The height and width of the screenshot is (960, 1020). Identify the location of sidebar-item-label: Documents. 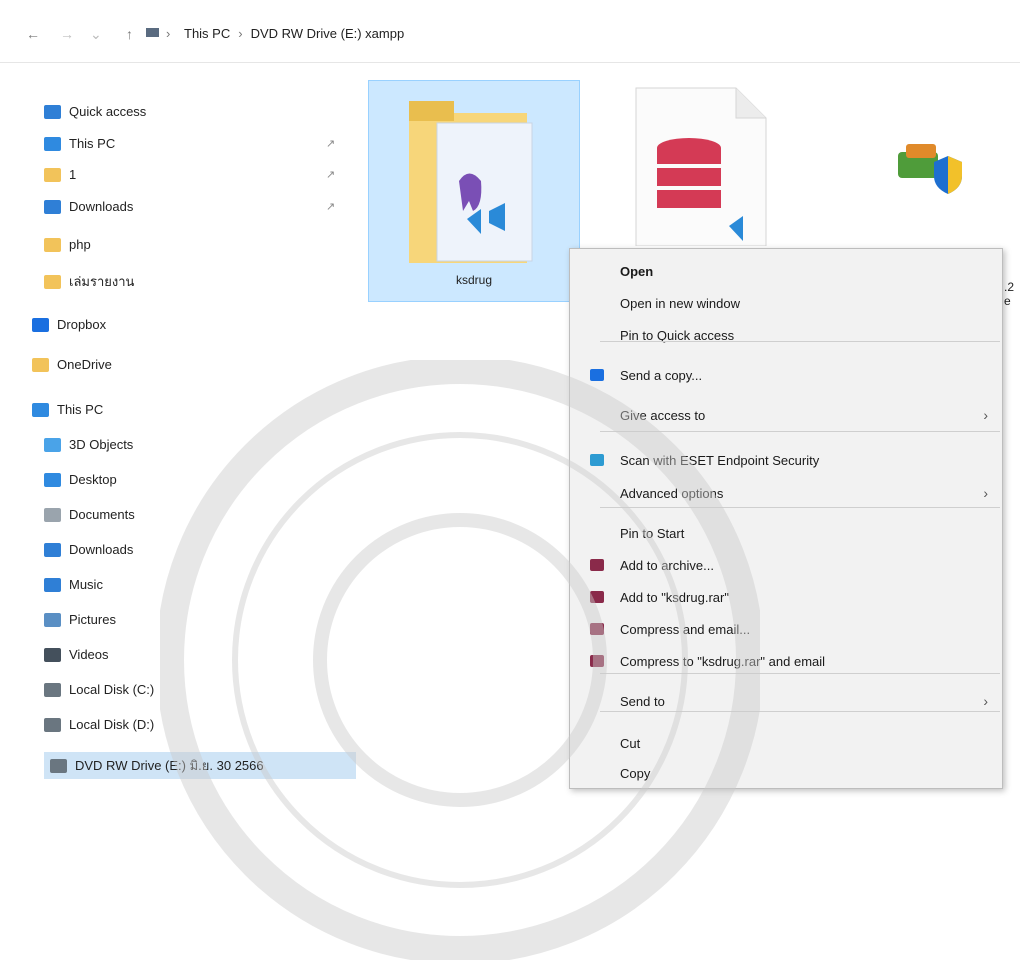
(102, 514).